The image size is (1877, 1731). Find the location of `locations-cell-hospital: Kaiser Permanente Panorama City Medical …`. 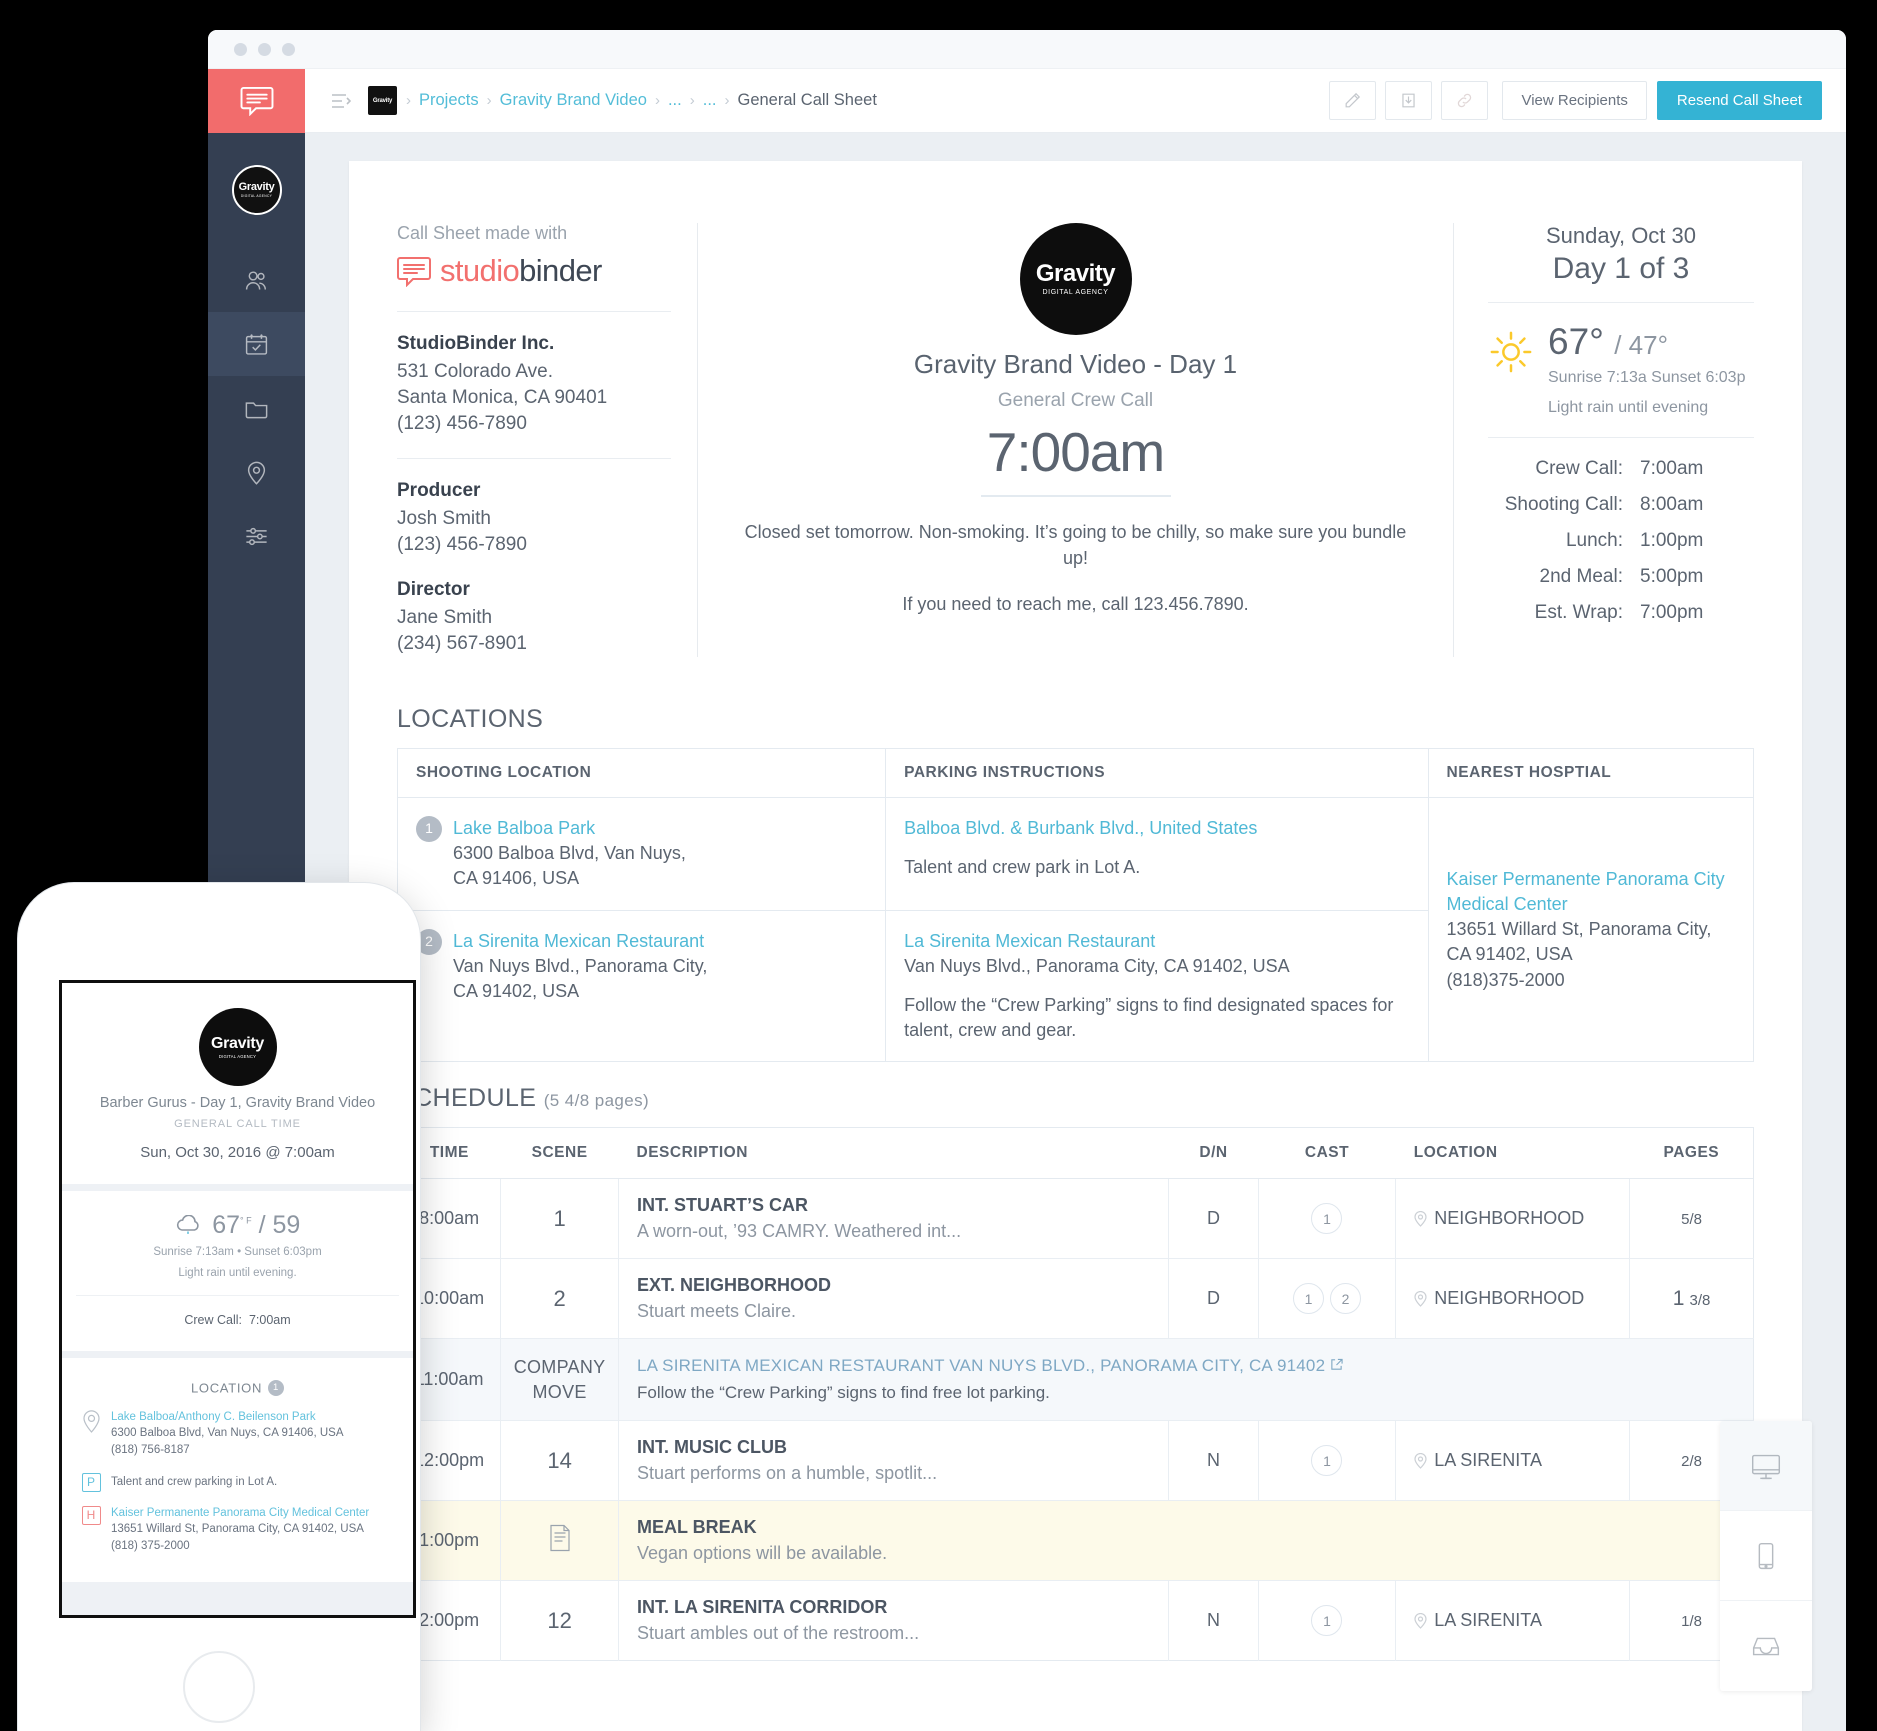

locations-cell-hospital: Kaiser Permanente Panorama City Medical … is located at coordinates (1590, 930).